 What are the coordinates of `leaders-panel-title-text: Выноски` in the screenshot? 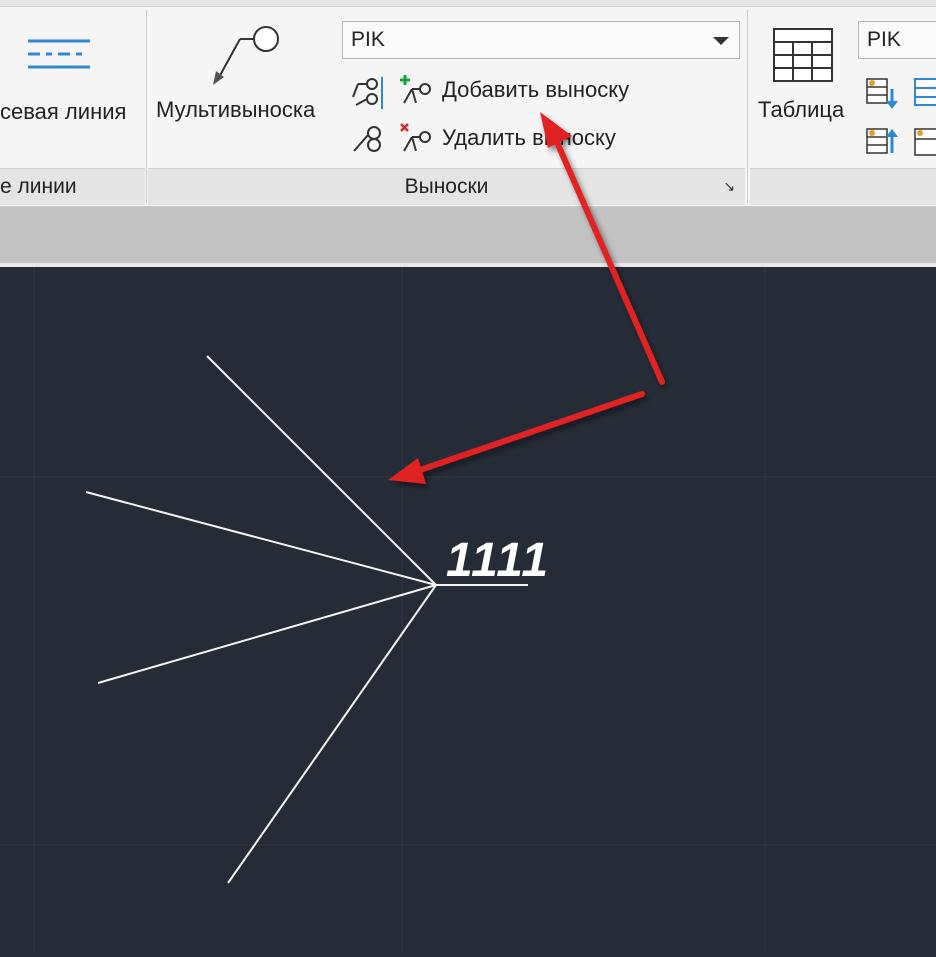 It's located at (446, 186).